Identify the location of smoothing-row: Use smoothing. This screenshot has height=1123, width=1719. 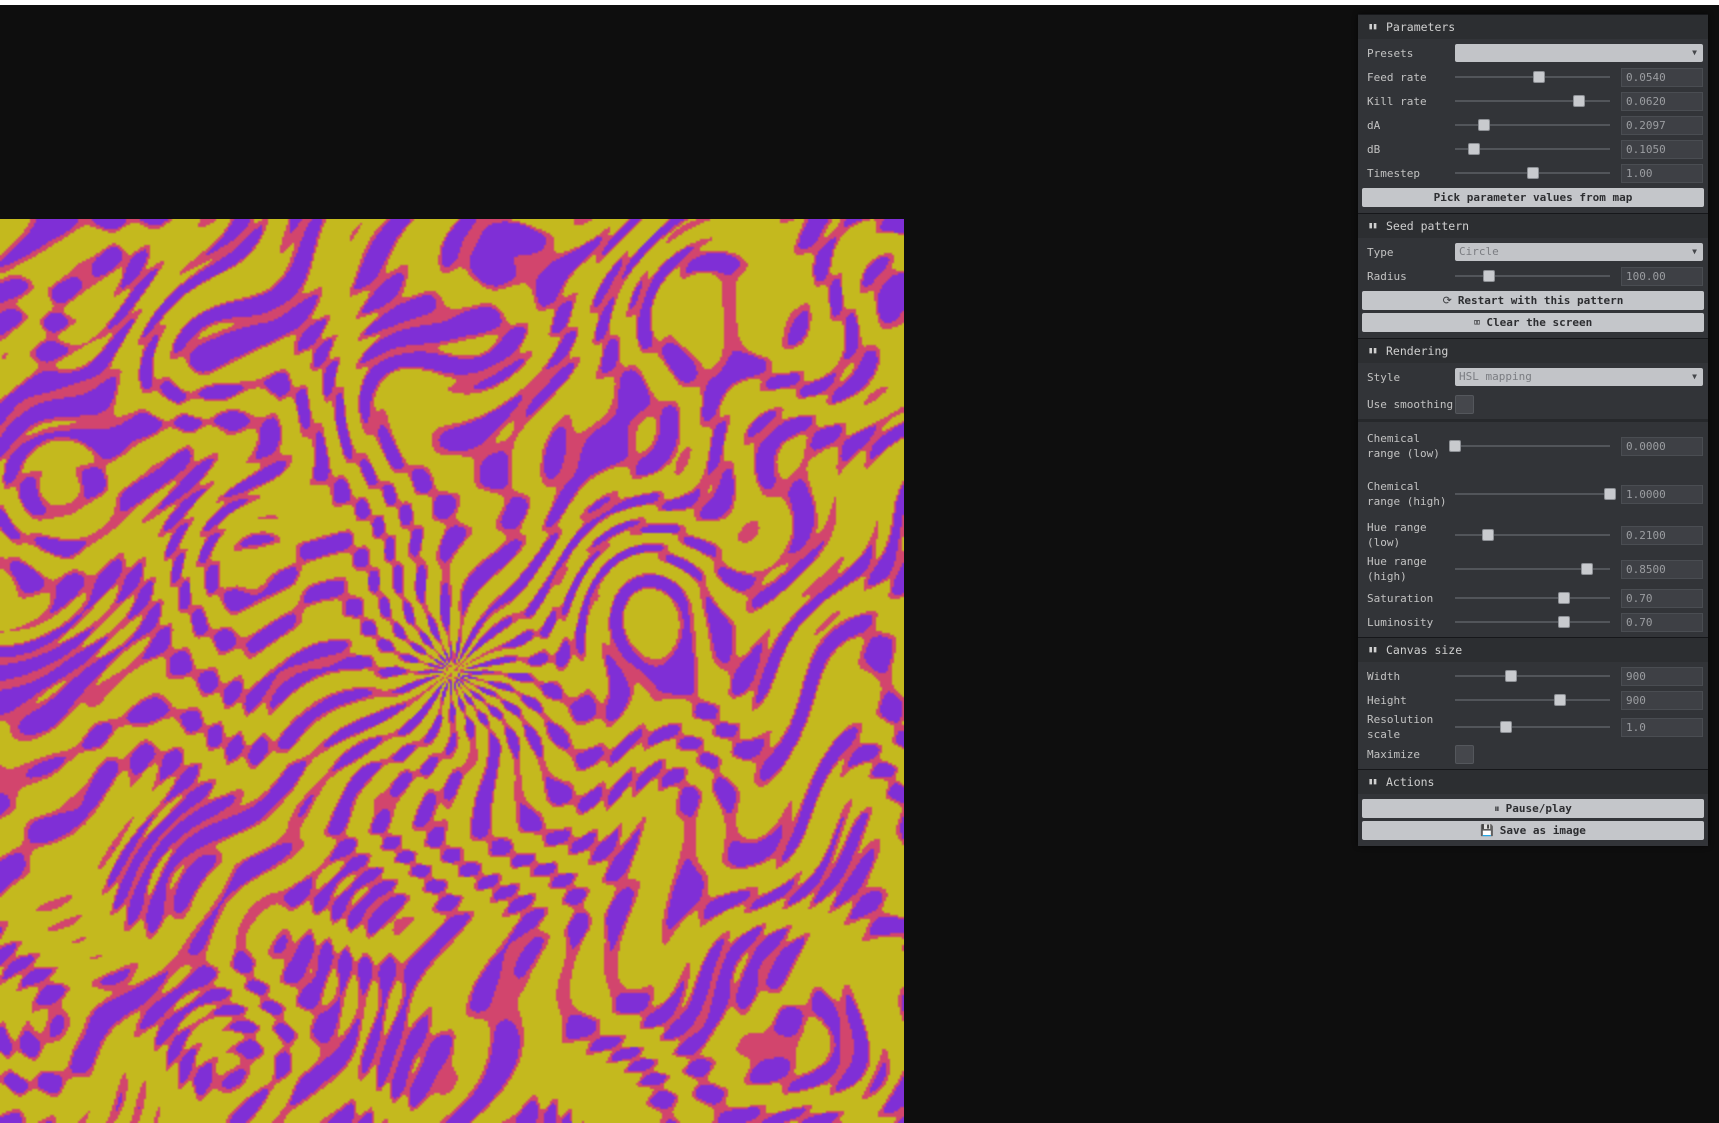
(1533, 404).